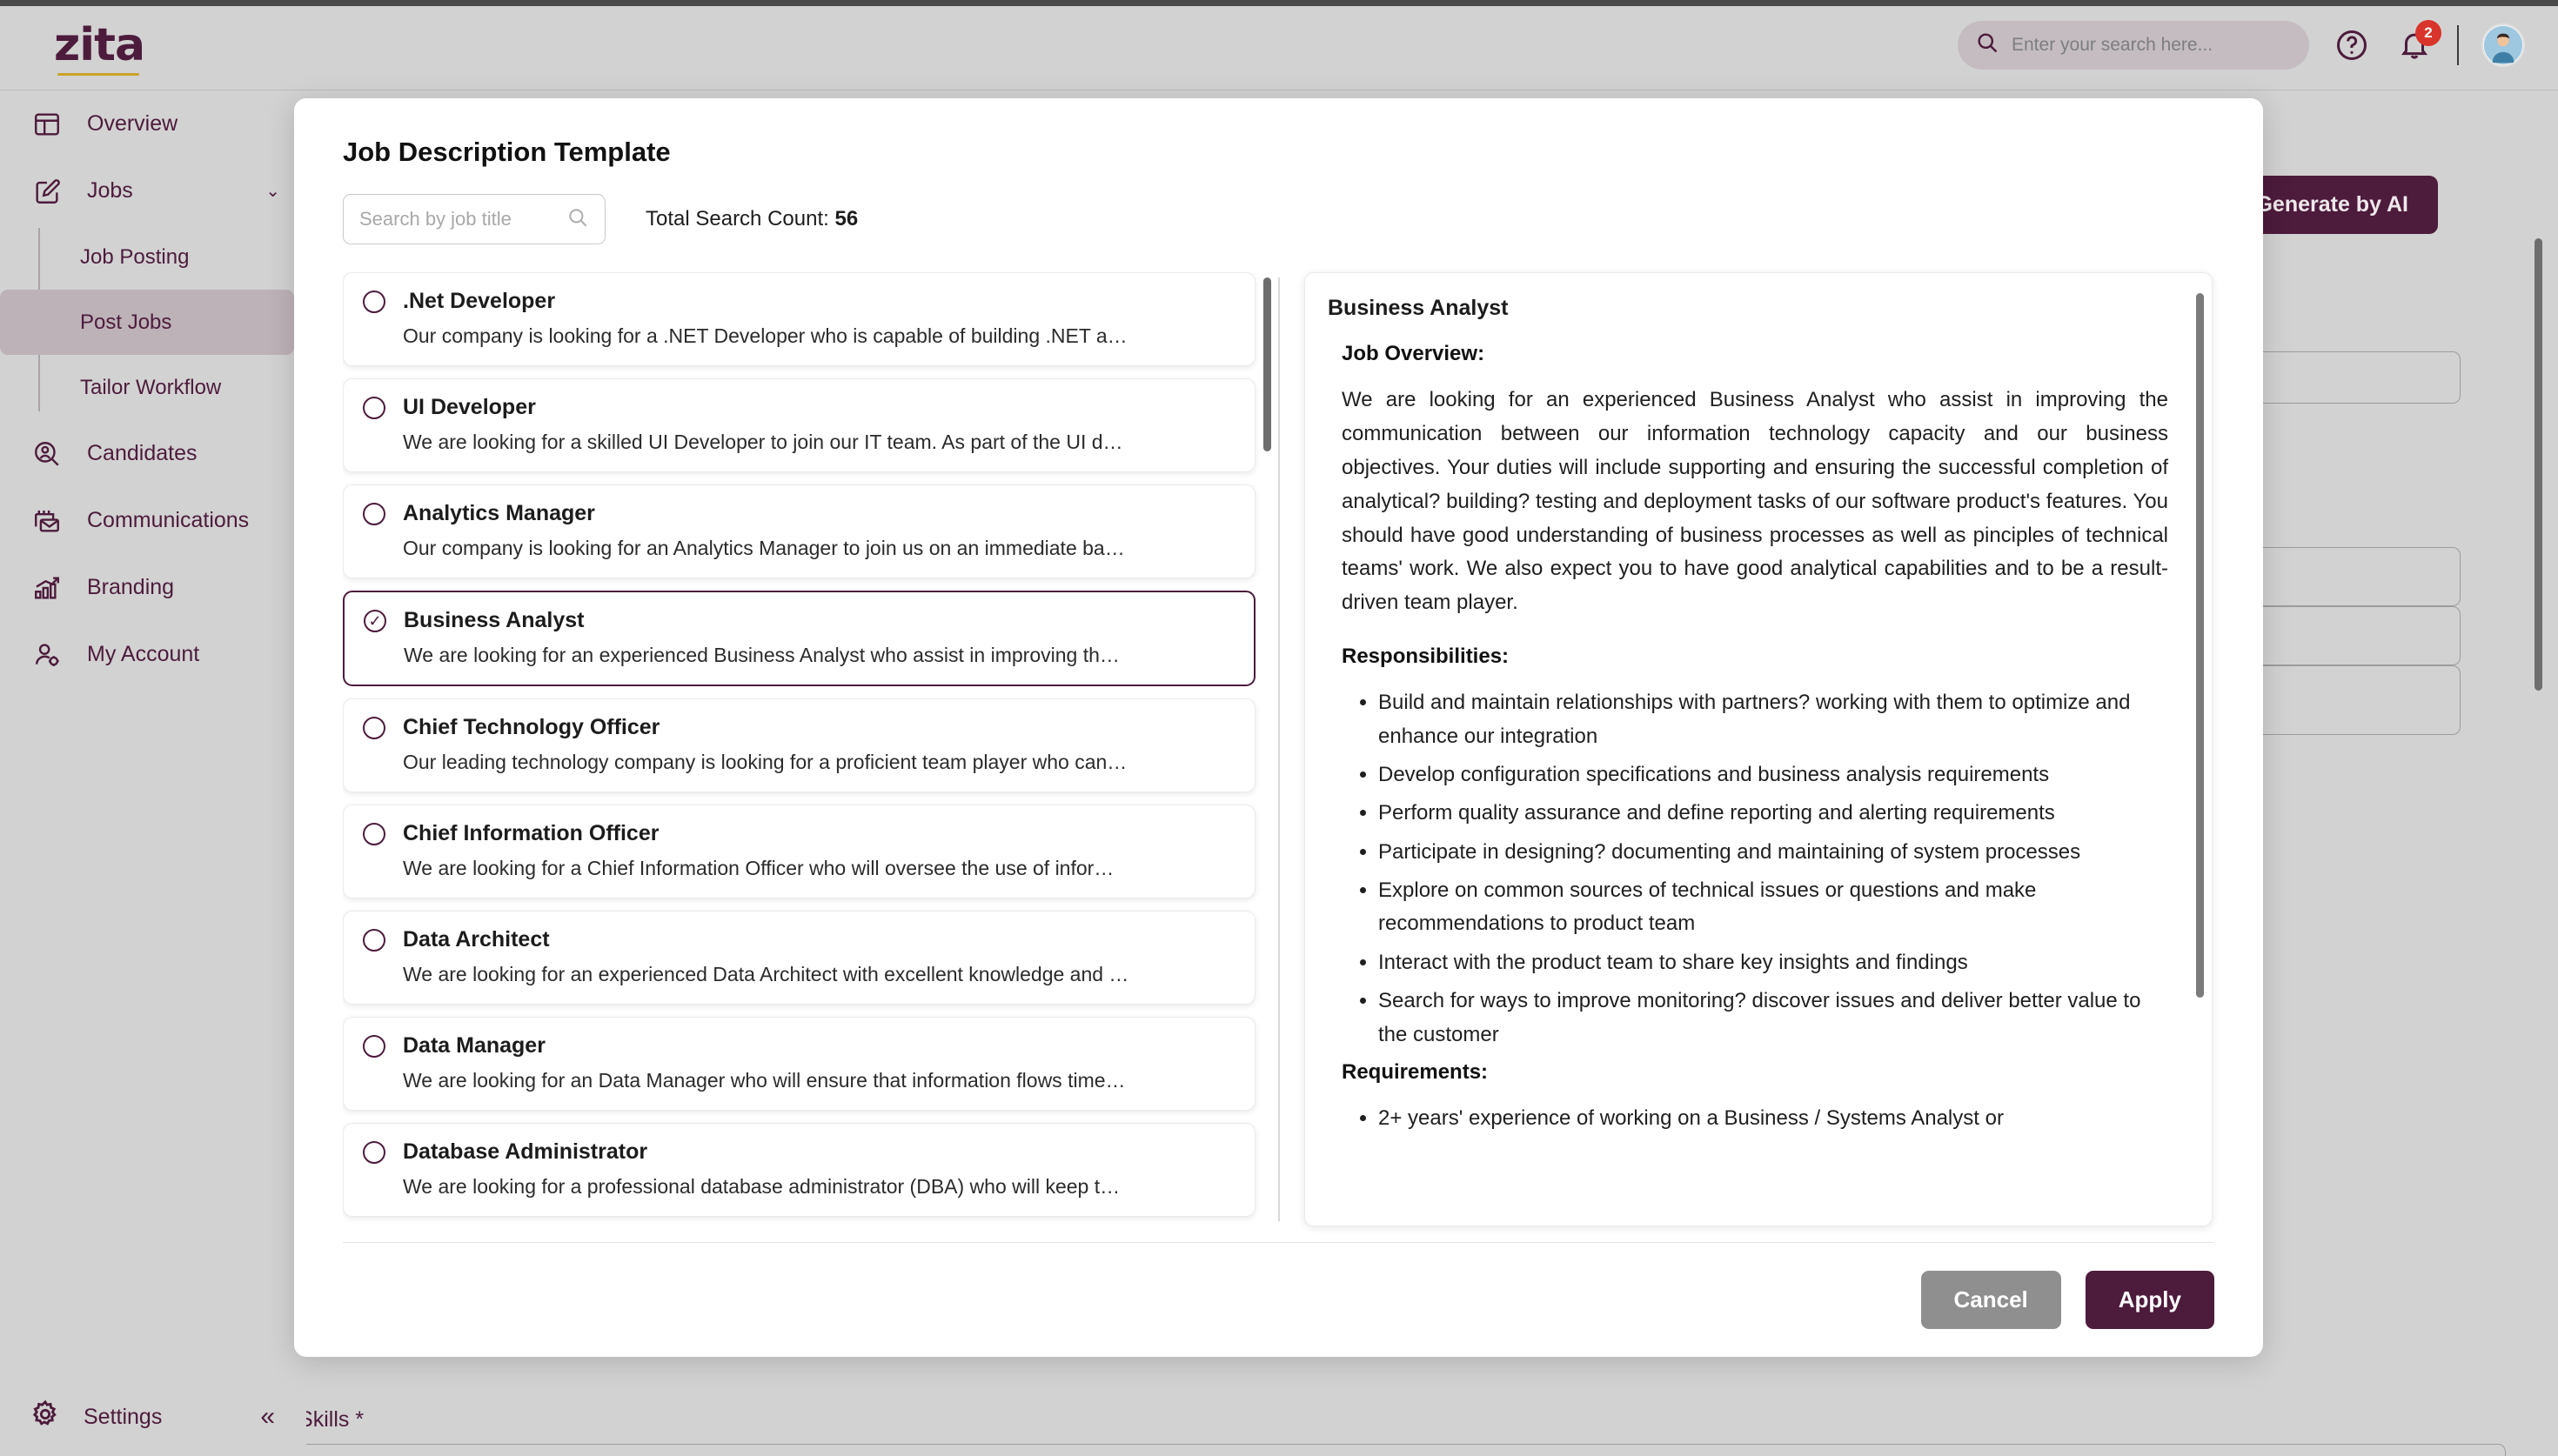 This screenshot has width=2558, height=1456. What do you see at coordinates (799, 620) in the screenshot?
I see `job-item-head: ✓ Business Analyst` at bounding box center [799, 620].